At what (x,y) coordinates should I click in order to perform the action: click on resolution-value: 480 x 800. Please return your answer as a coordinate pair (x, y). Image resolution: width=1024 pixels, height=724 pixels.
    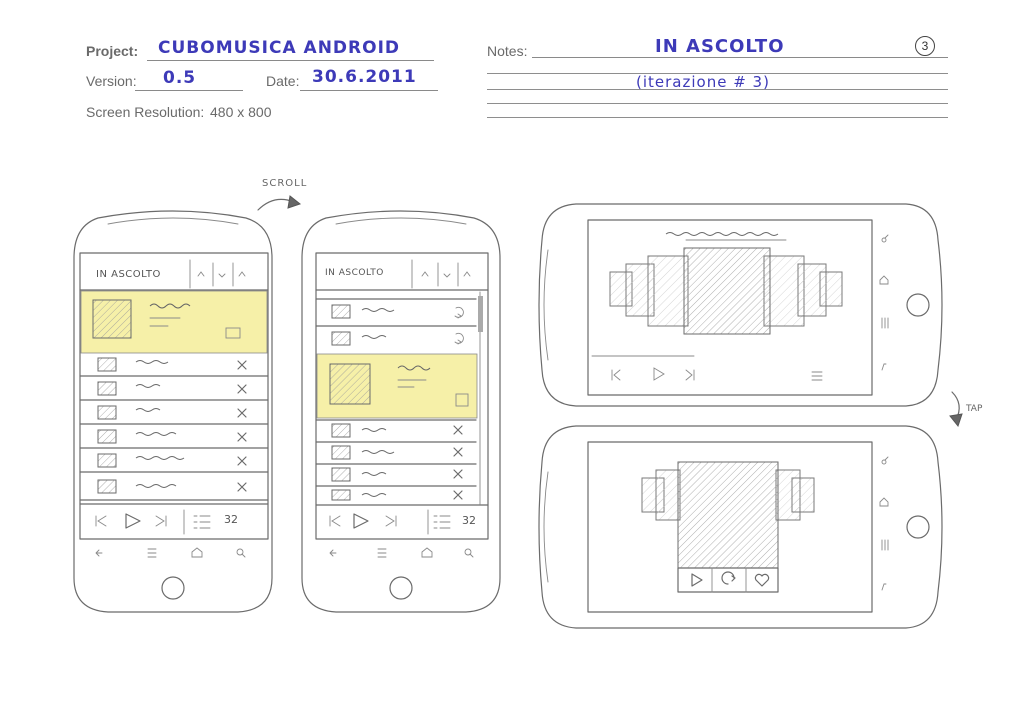
    Looking at the image, I should click on (241, 112).